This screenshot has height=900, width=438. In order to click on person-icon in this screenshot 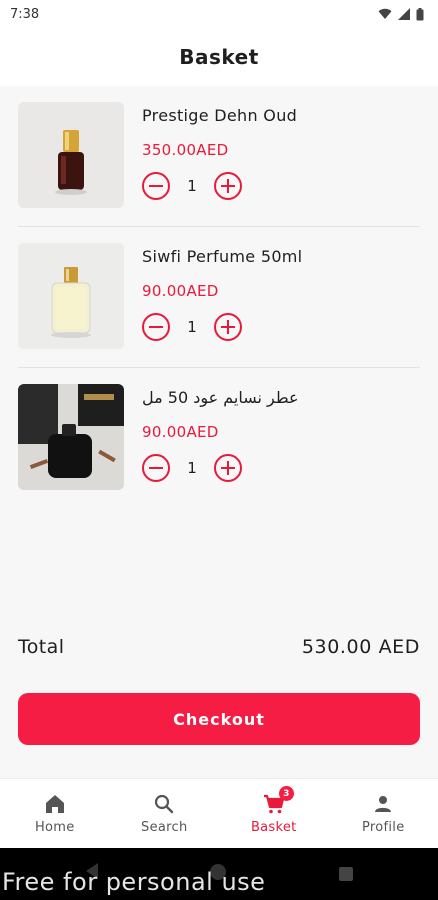, I will do `click(383, 804)`.